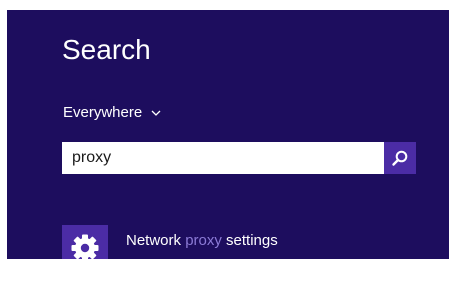 The image size is (449, 283). I want to click on result-label-before: Network, so click(156, 240).